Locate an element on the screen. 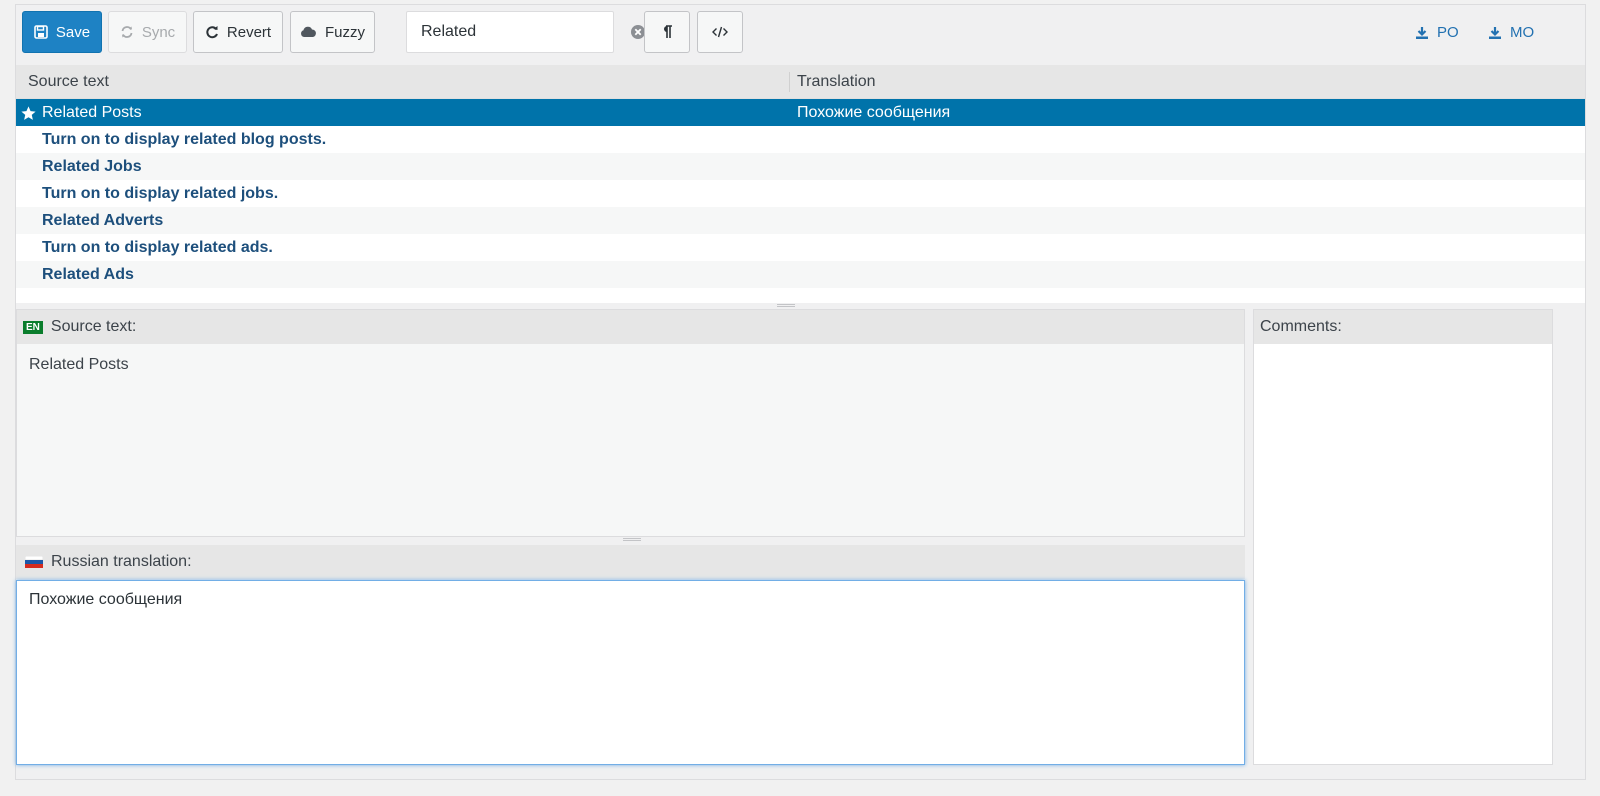  code-icon is located at coordinates (720, 32).